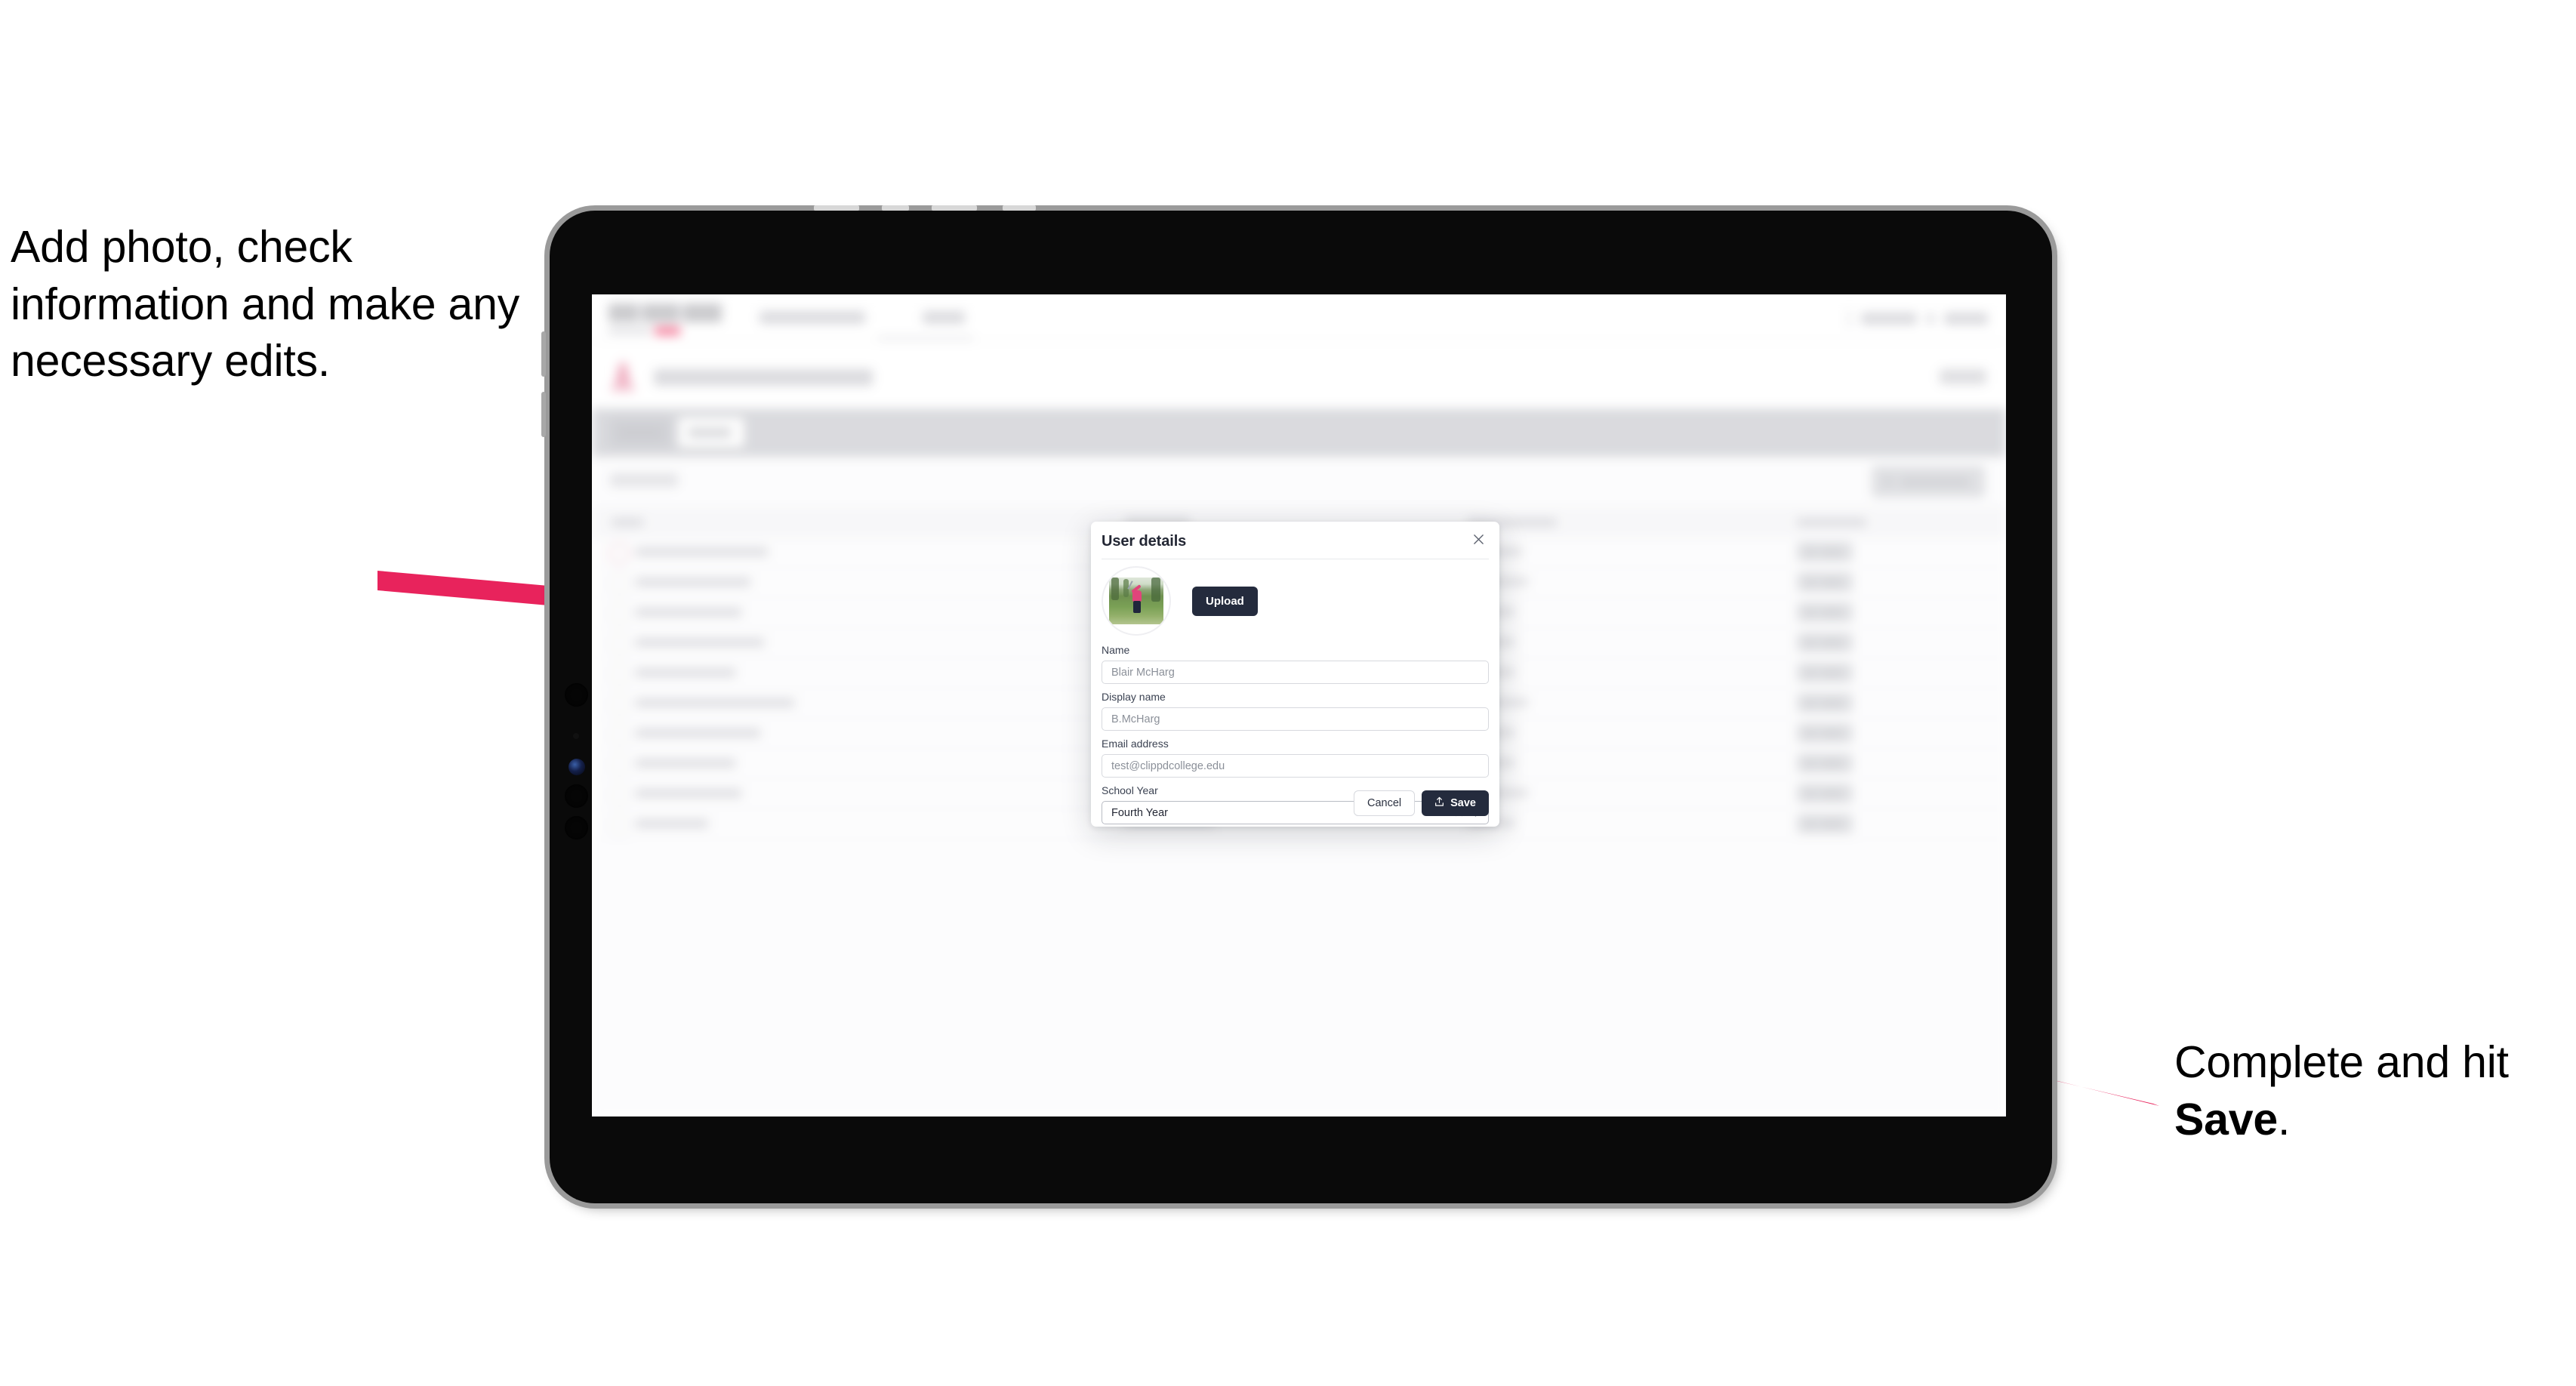 This screenshot has height=1386, width=2576. I want to click on save-button: Save, so click(1455, 803).